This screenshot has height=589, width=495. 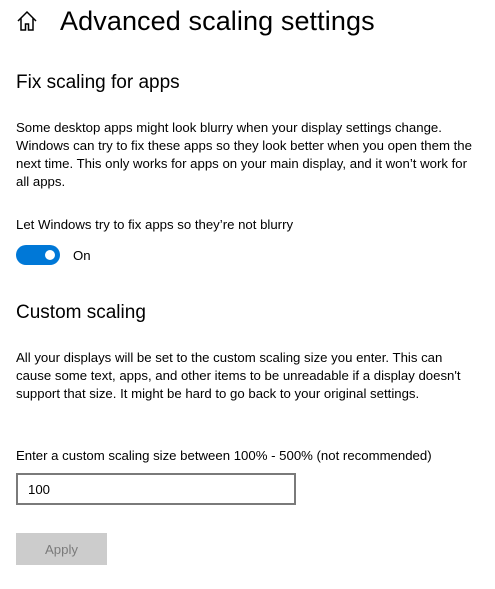 I want to click on fix-apps-toggle-row: On, so click(x=53, y=255).